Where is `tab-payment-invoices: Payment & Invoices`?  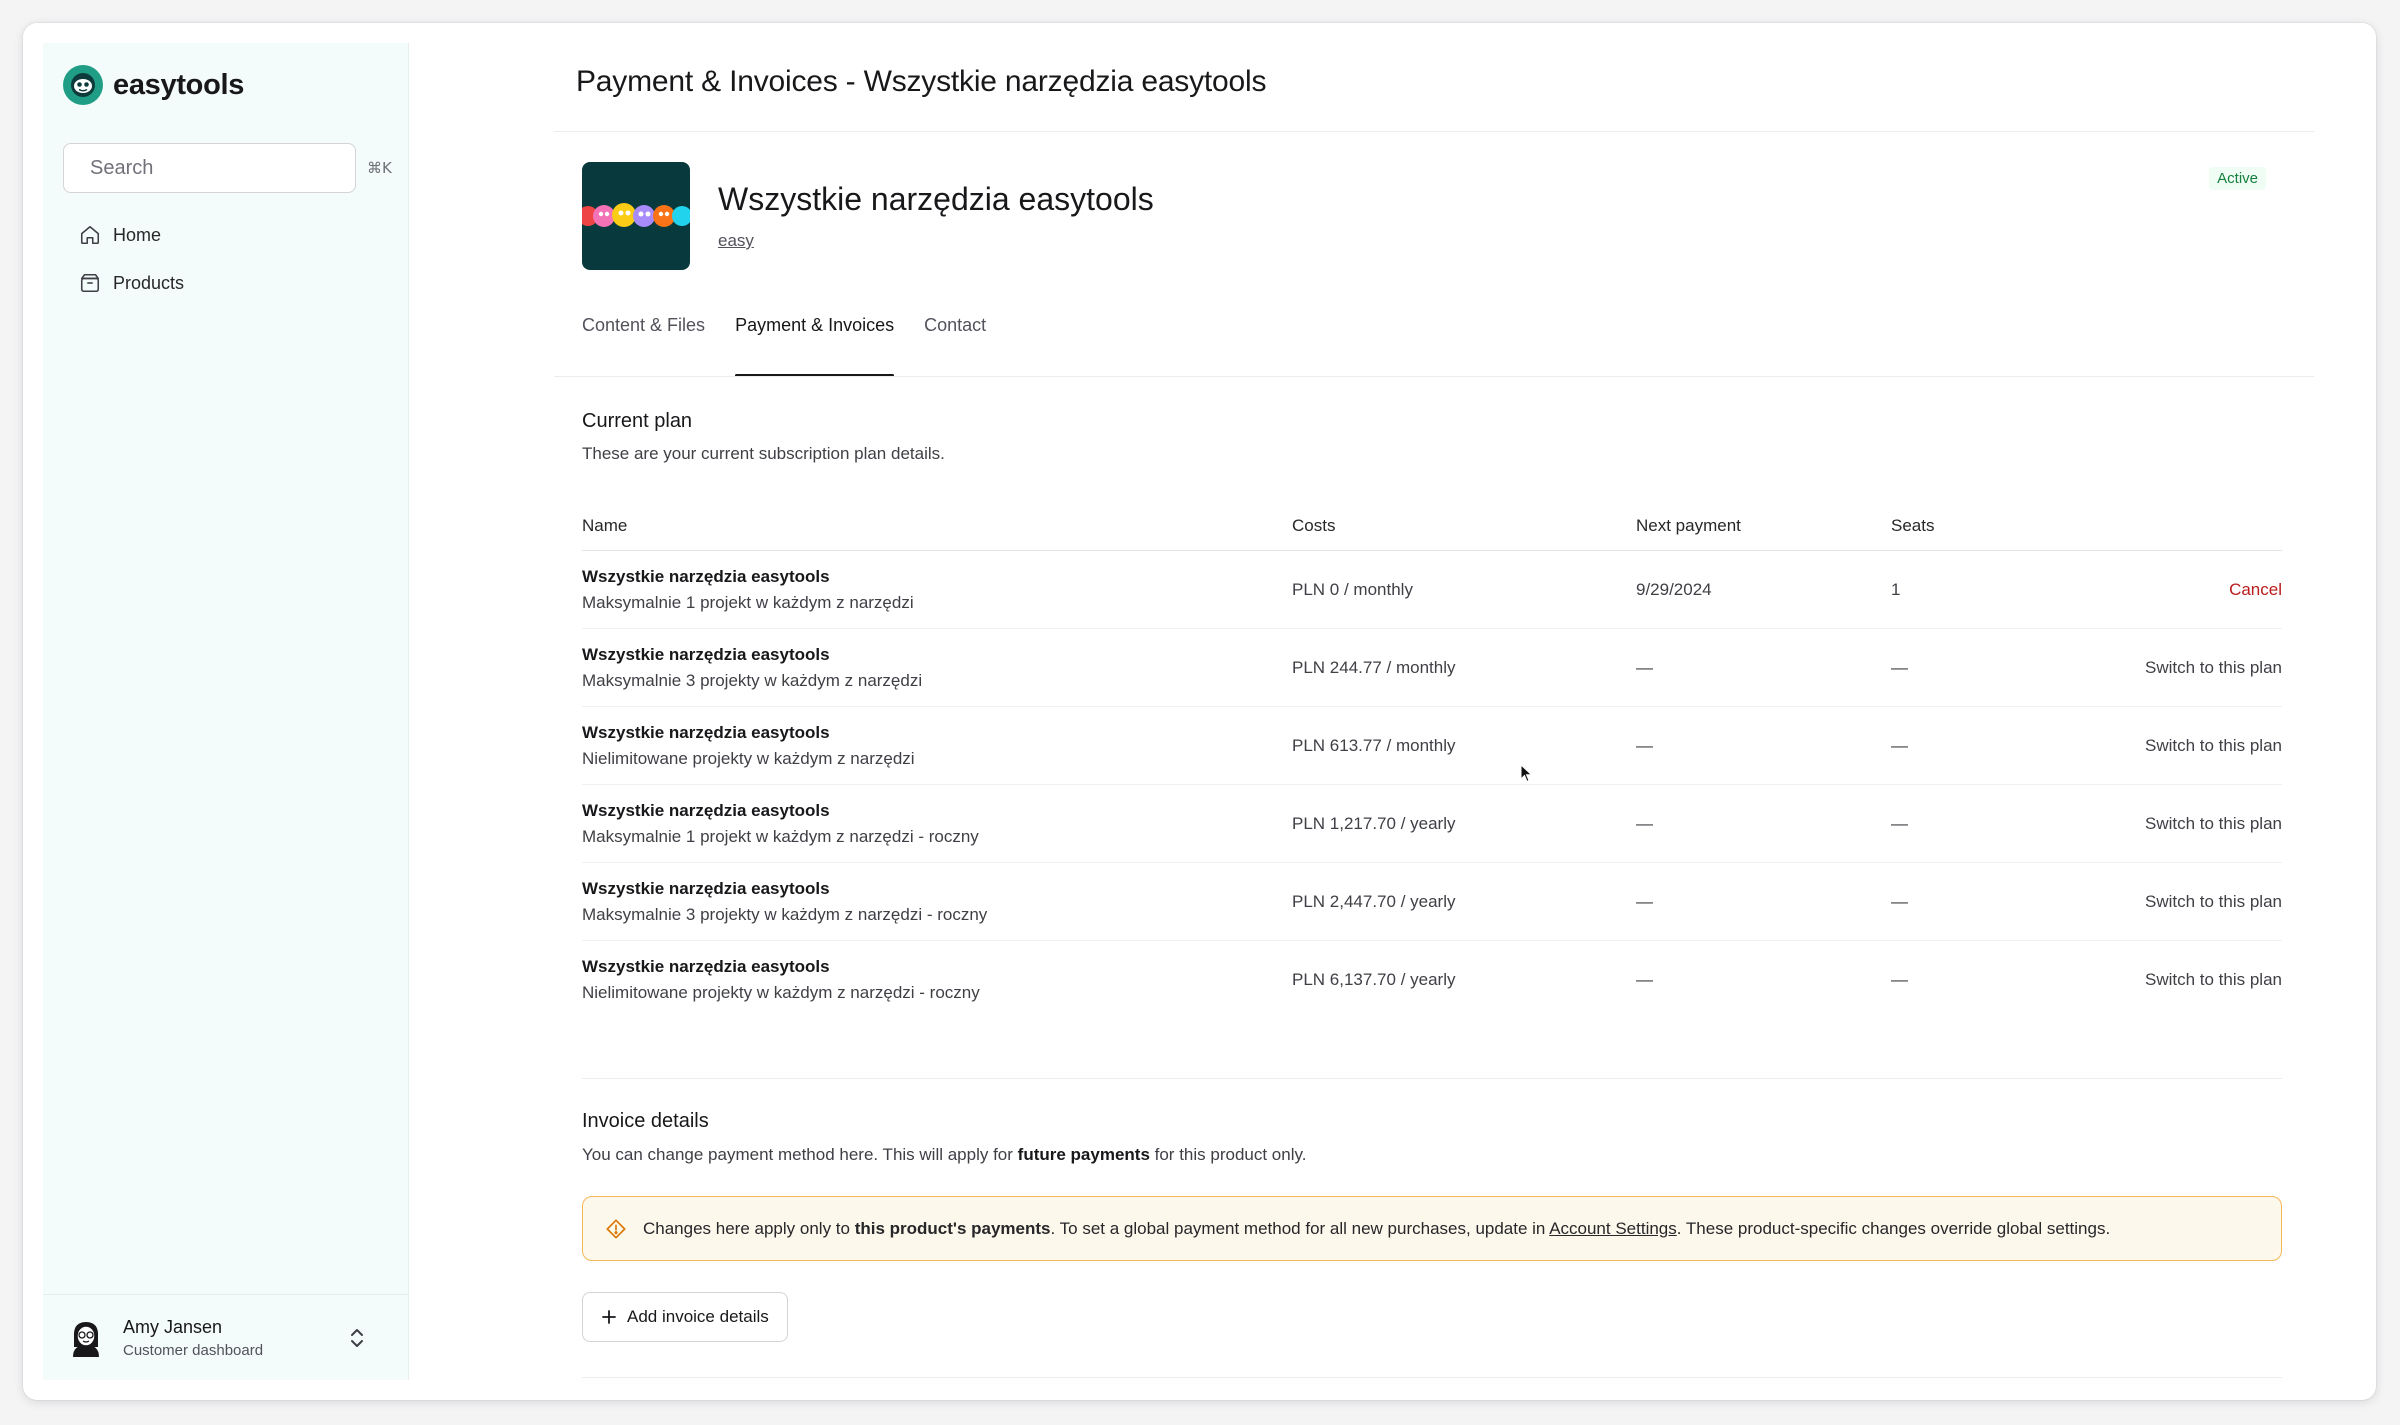 tab-payment-invoices: Payment & Invoices is located at coordinates (815, 346).